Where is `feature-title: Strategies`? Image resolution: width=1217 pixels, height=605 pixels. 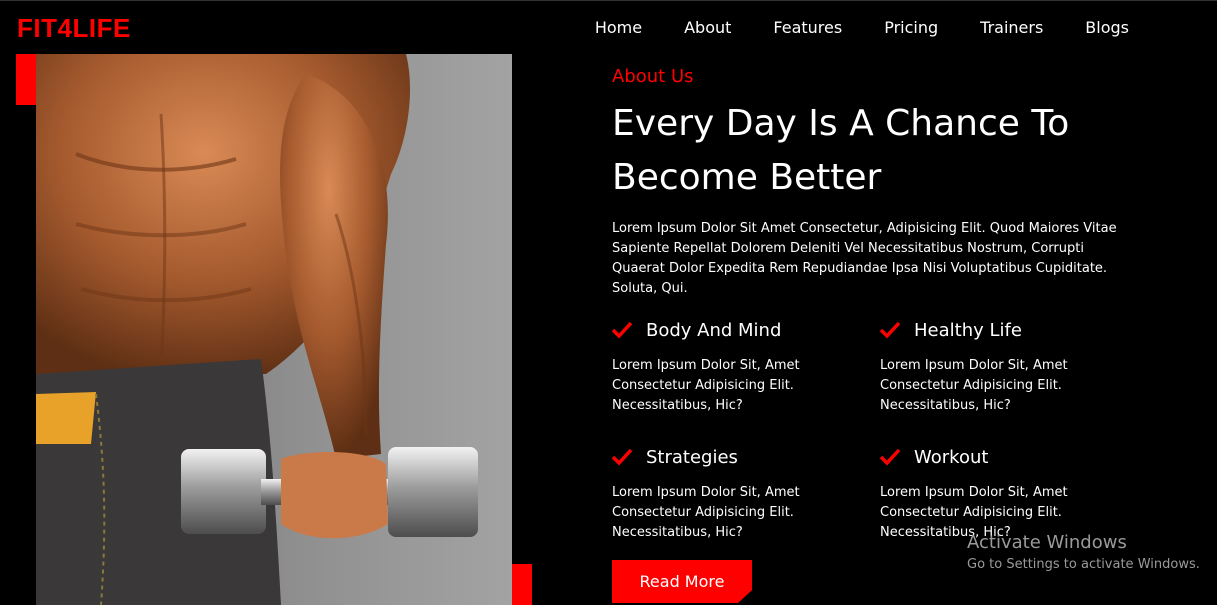
feature-title: Strategies is located at coordinates (692, 457).